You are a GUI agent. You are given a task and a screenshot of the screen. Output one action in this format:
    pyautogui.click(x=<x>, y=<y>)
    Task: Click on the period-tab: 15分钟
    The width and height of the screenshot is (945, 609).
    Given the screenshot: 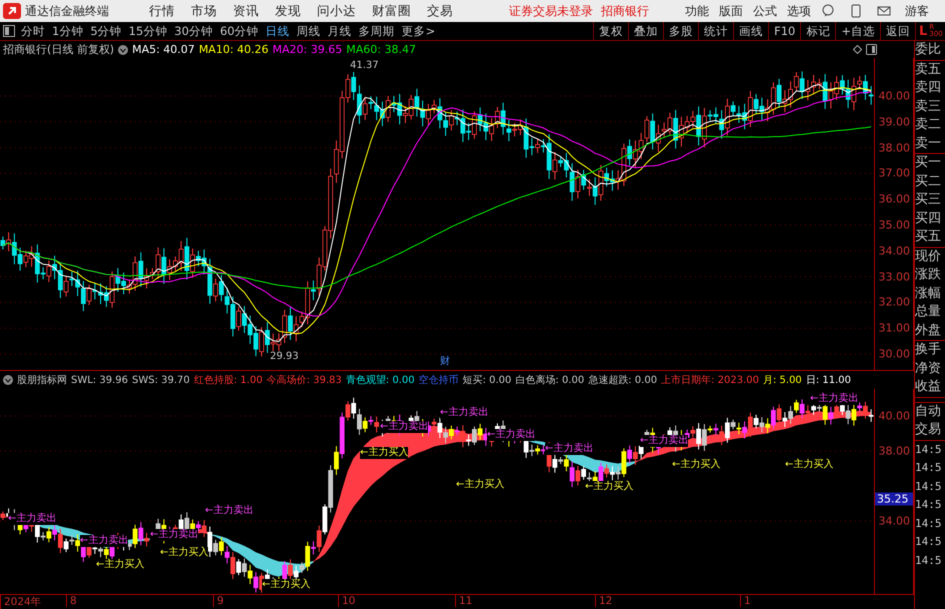 What is the action you would take?
    pyautogui.click(x=148, y=31)
    